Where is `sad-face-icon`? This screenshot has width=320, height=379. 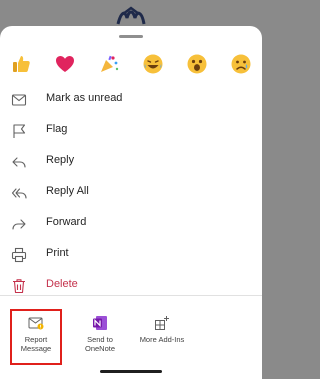 sad-face-icon is located at coordinates (241, 64).